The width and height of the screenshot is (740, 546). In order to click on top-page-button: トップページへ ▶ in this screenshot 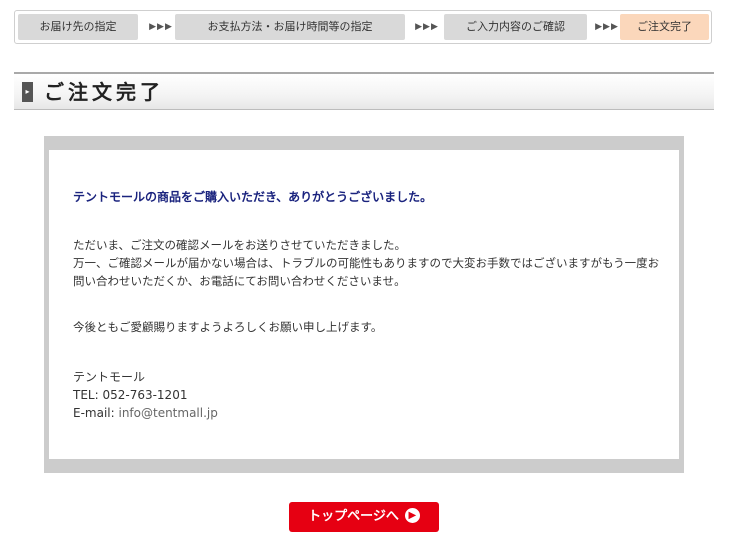, I will do `click(364, 517)`.